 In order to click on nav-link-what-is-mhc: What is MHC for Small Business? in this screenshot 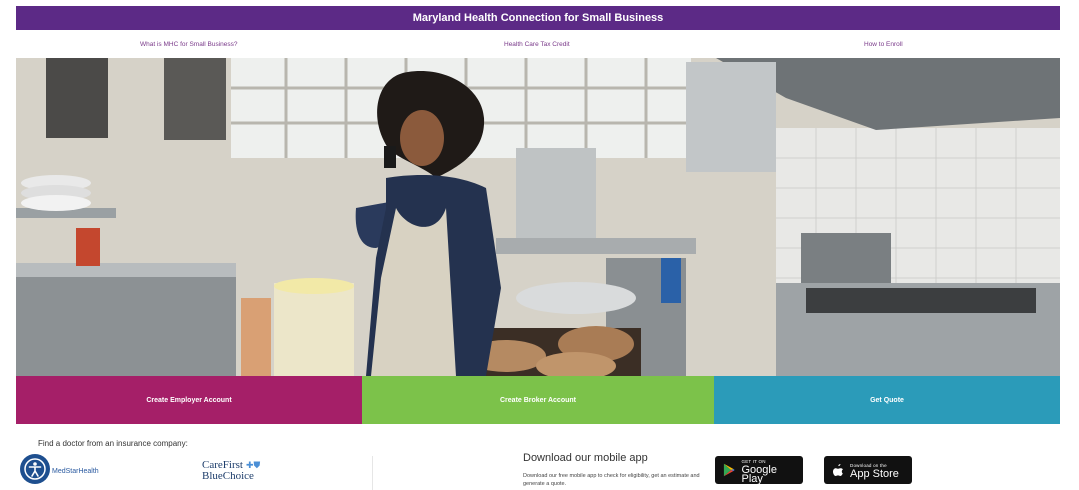, I will do `click(189, 44)`.